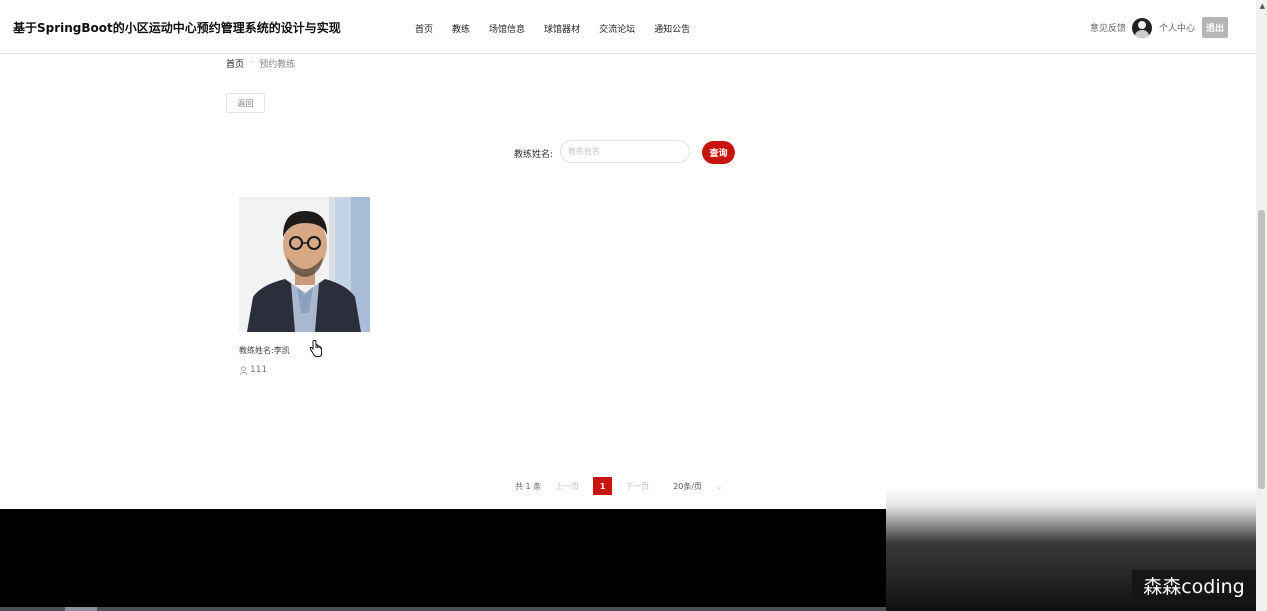 The image size is (1267, 611). I want to click on page-scrollbar: ▲, so click(1261, 305).